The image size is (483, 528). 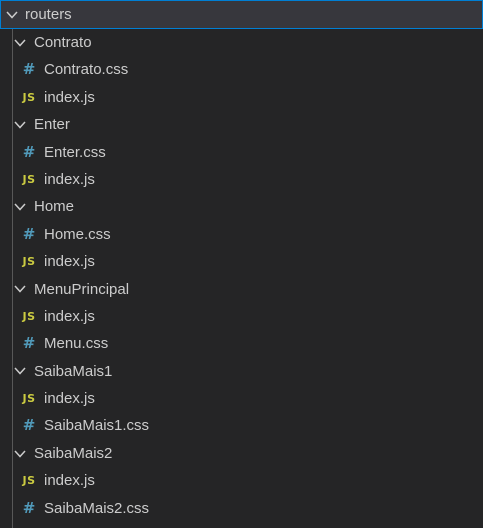 What do you see at coordinates (73, 371) in the screenshot?
I see `folder-label: SaibaMais1` at bounding box center [73, 371].